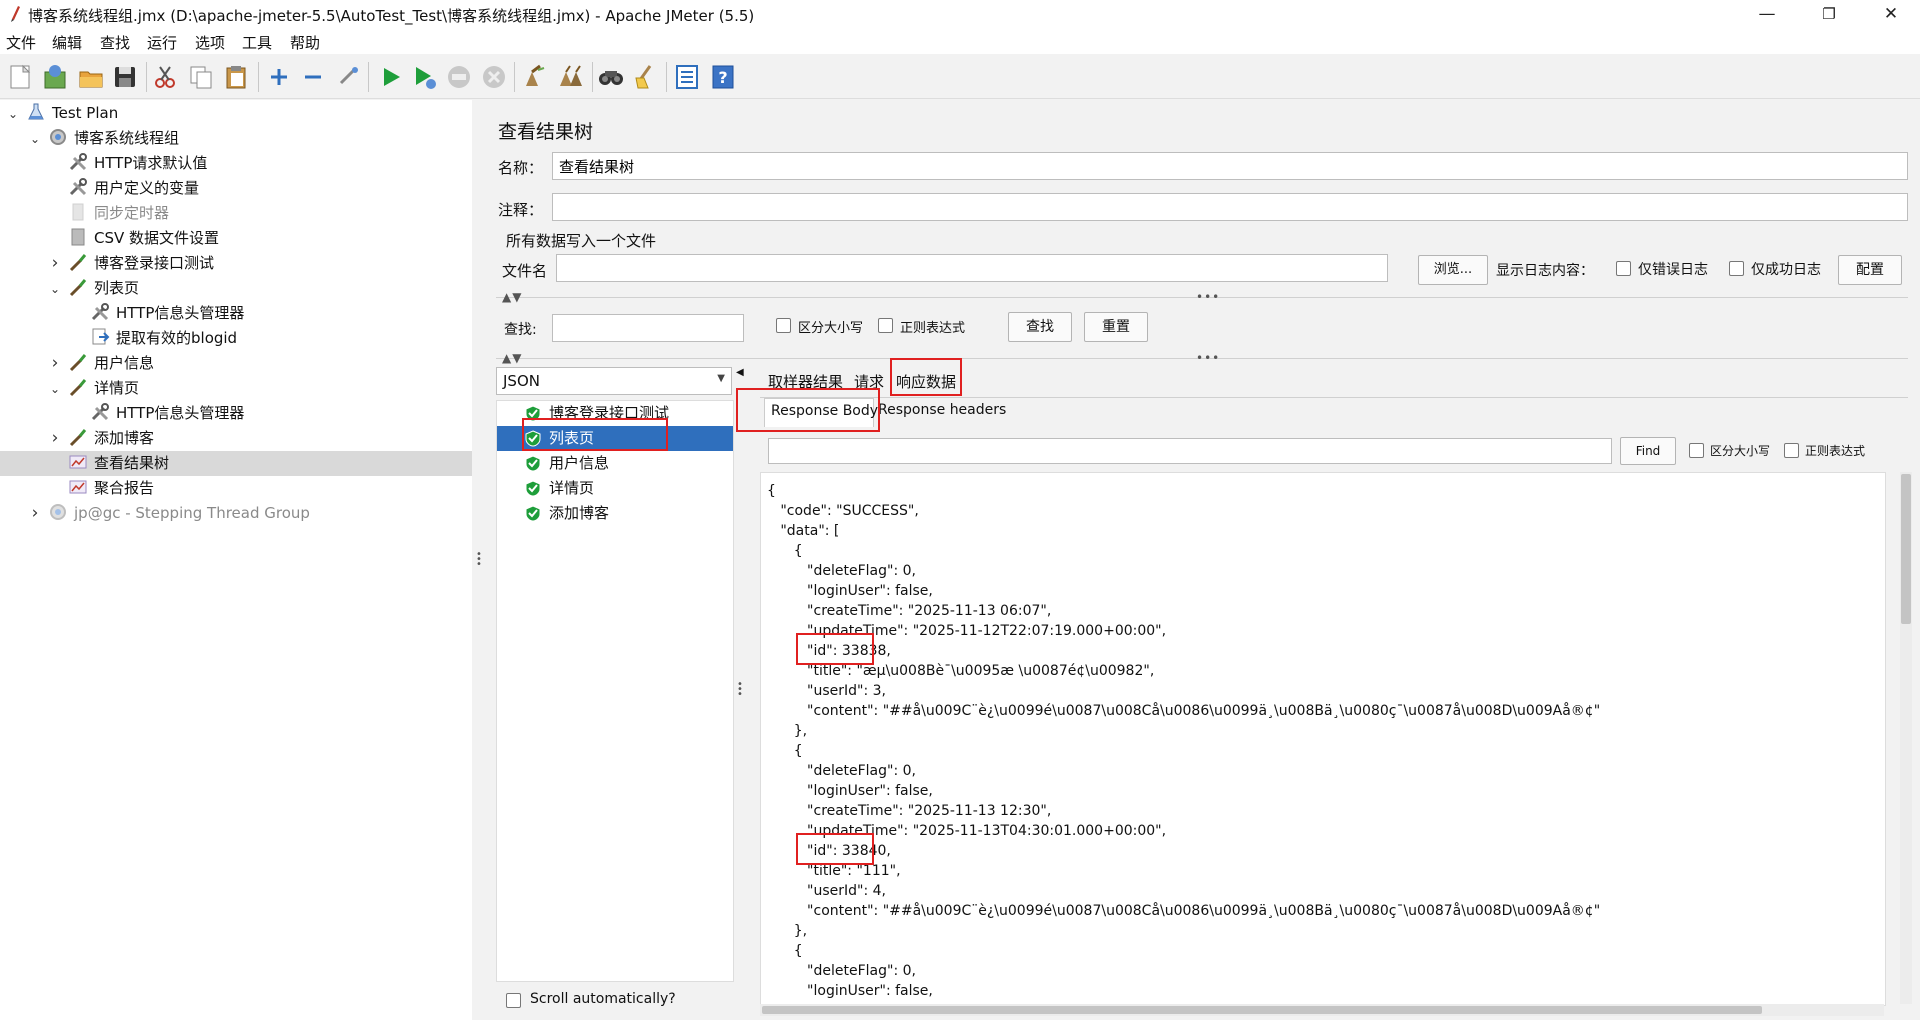  Describe the element at coordinates (512, 358) in the screenshot. I see `collapse-arrows-icon-2: ▲▼` at that location.